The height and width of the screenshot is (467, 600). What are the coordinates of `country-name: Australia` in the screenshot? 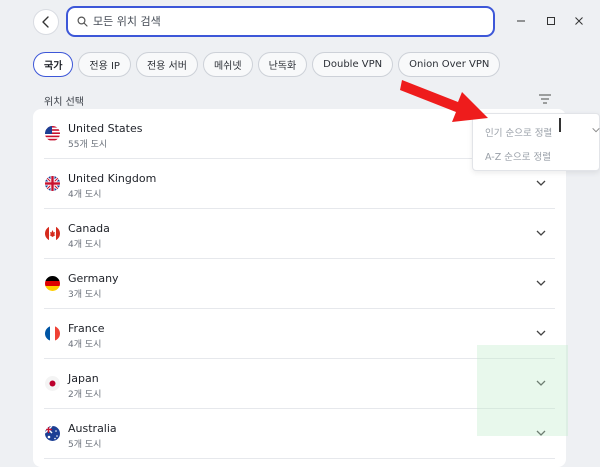 It's located at (92, 428).